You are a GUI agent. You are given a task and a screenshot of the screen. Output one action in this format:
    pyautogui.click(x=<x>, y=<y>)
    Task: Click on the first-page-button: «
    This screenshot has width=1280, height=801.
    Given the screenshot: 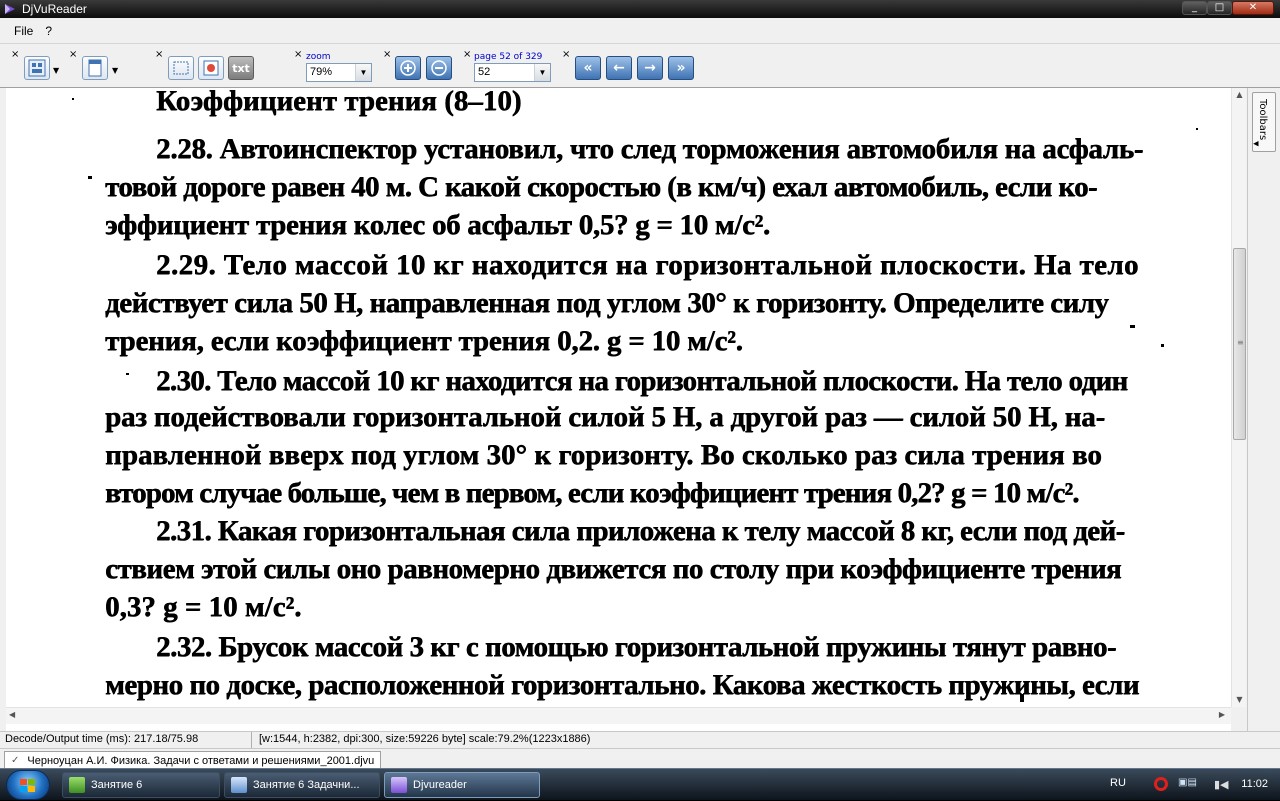 What is the action you would take?
    pyautogui.click(x=588, y=68)
    